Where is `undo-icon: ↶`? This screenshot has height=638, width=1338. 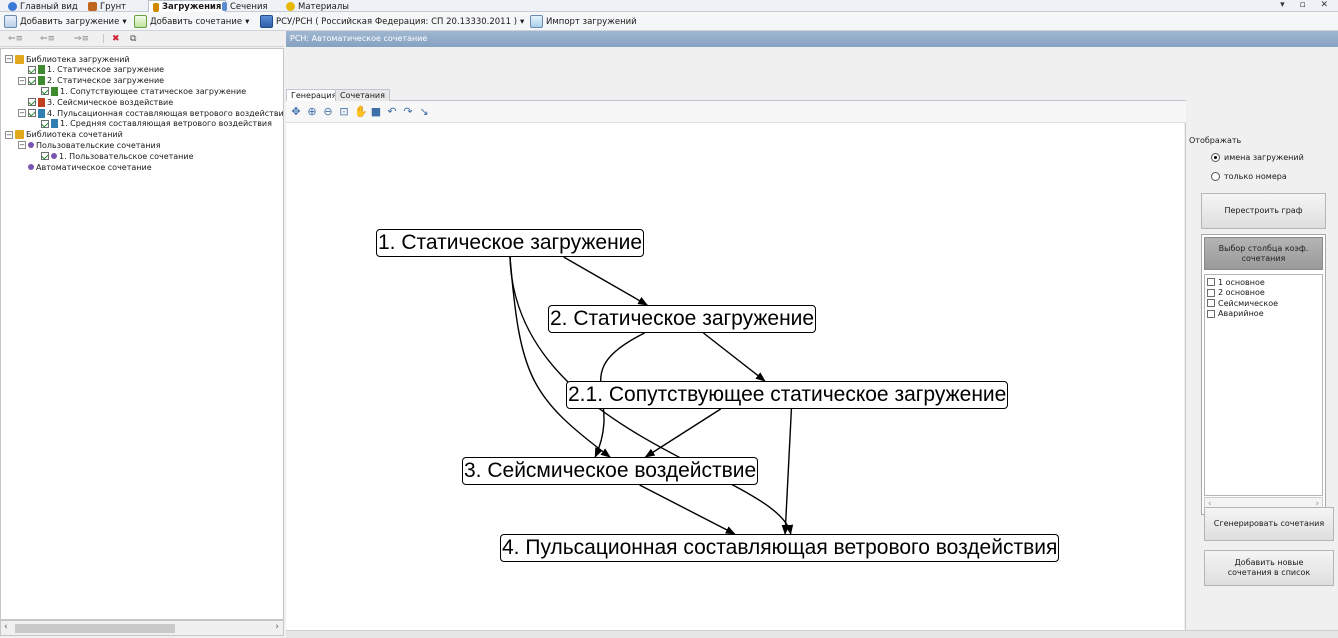 undo-icon: ↶ is located at coordinates (392, 112).